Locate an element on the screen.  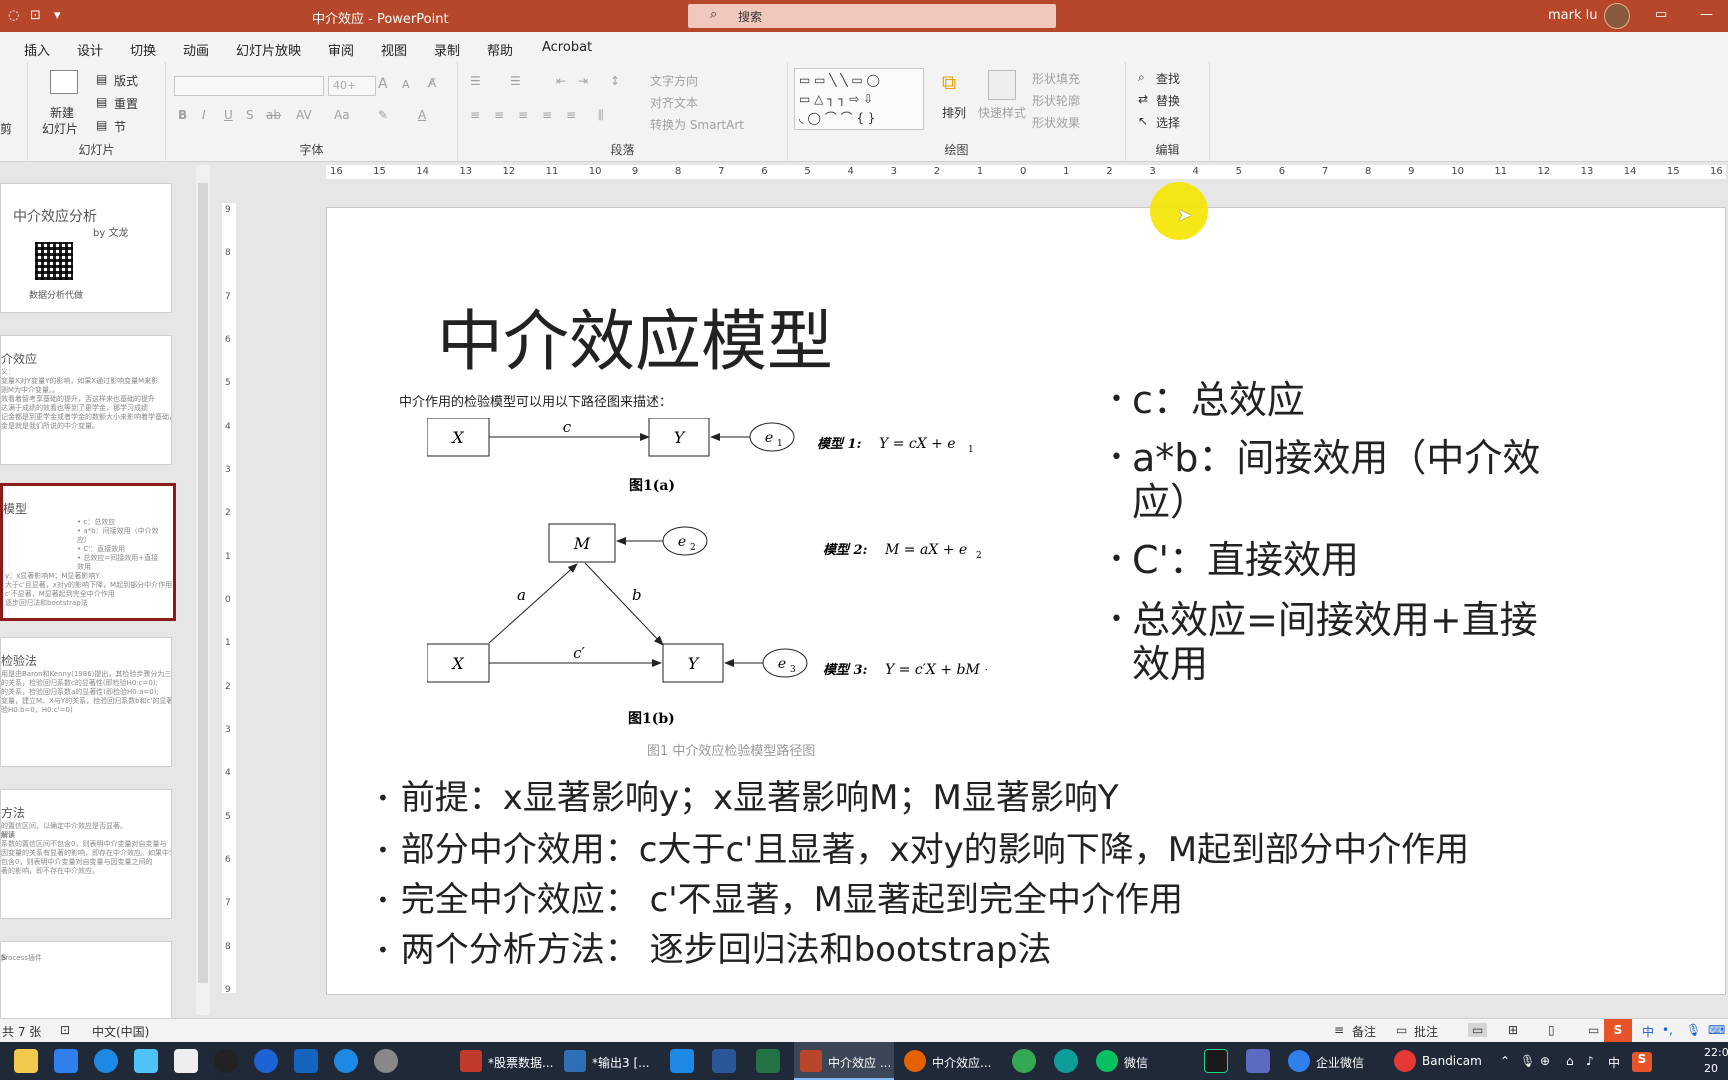
chrome-icon is located at coordinates (1024, 1061).